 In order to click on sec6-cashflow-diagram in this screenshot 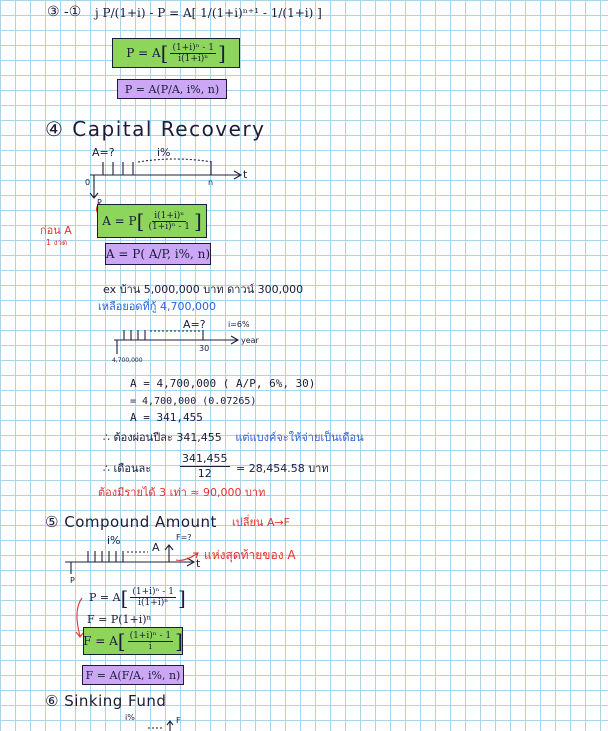, I will do `click(161, 725)`.